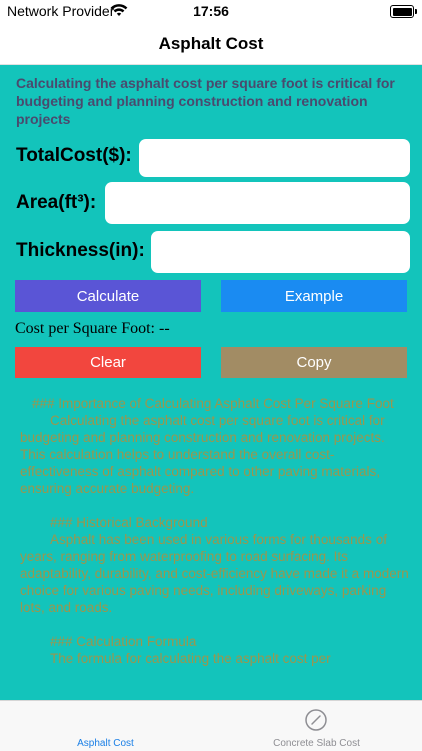 This screenshot has width=422, height=751. What do you see at coordinates (316, 720) in the screenshot?
I see `pencil-circle-icon` at bounding box center [316, 720].